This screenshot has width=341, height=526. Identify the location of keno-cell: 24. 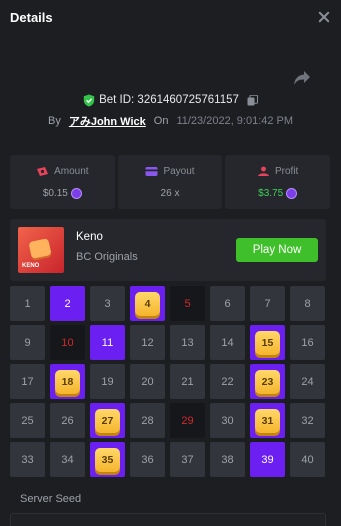
(307, 381).